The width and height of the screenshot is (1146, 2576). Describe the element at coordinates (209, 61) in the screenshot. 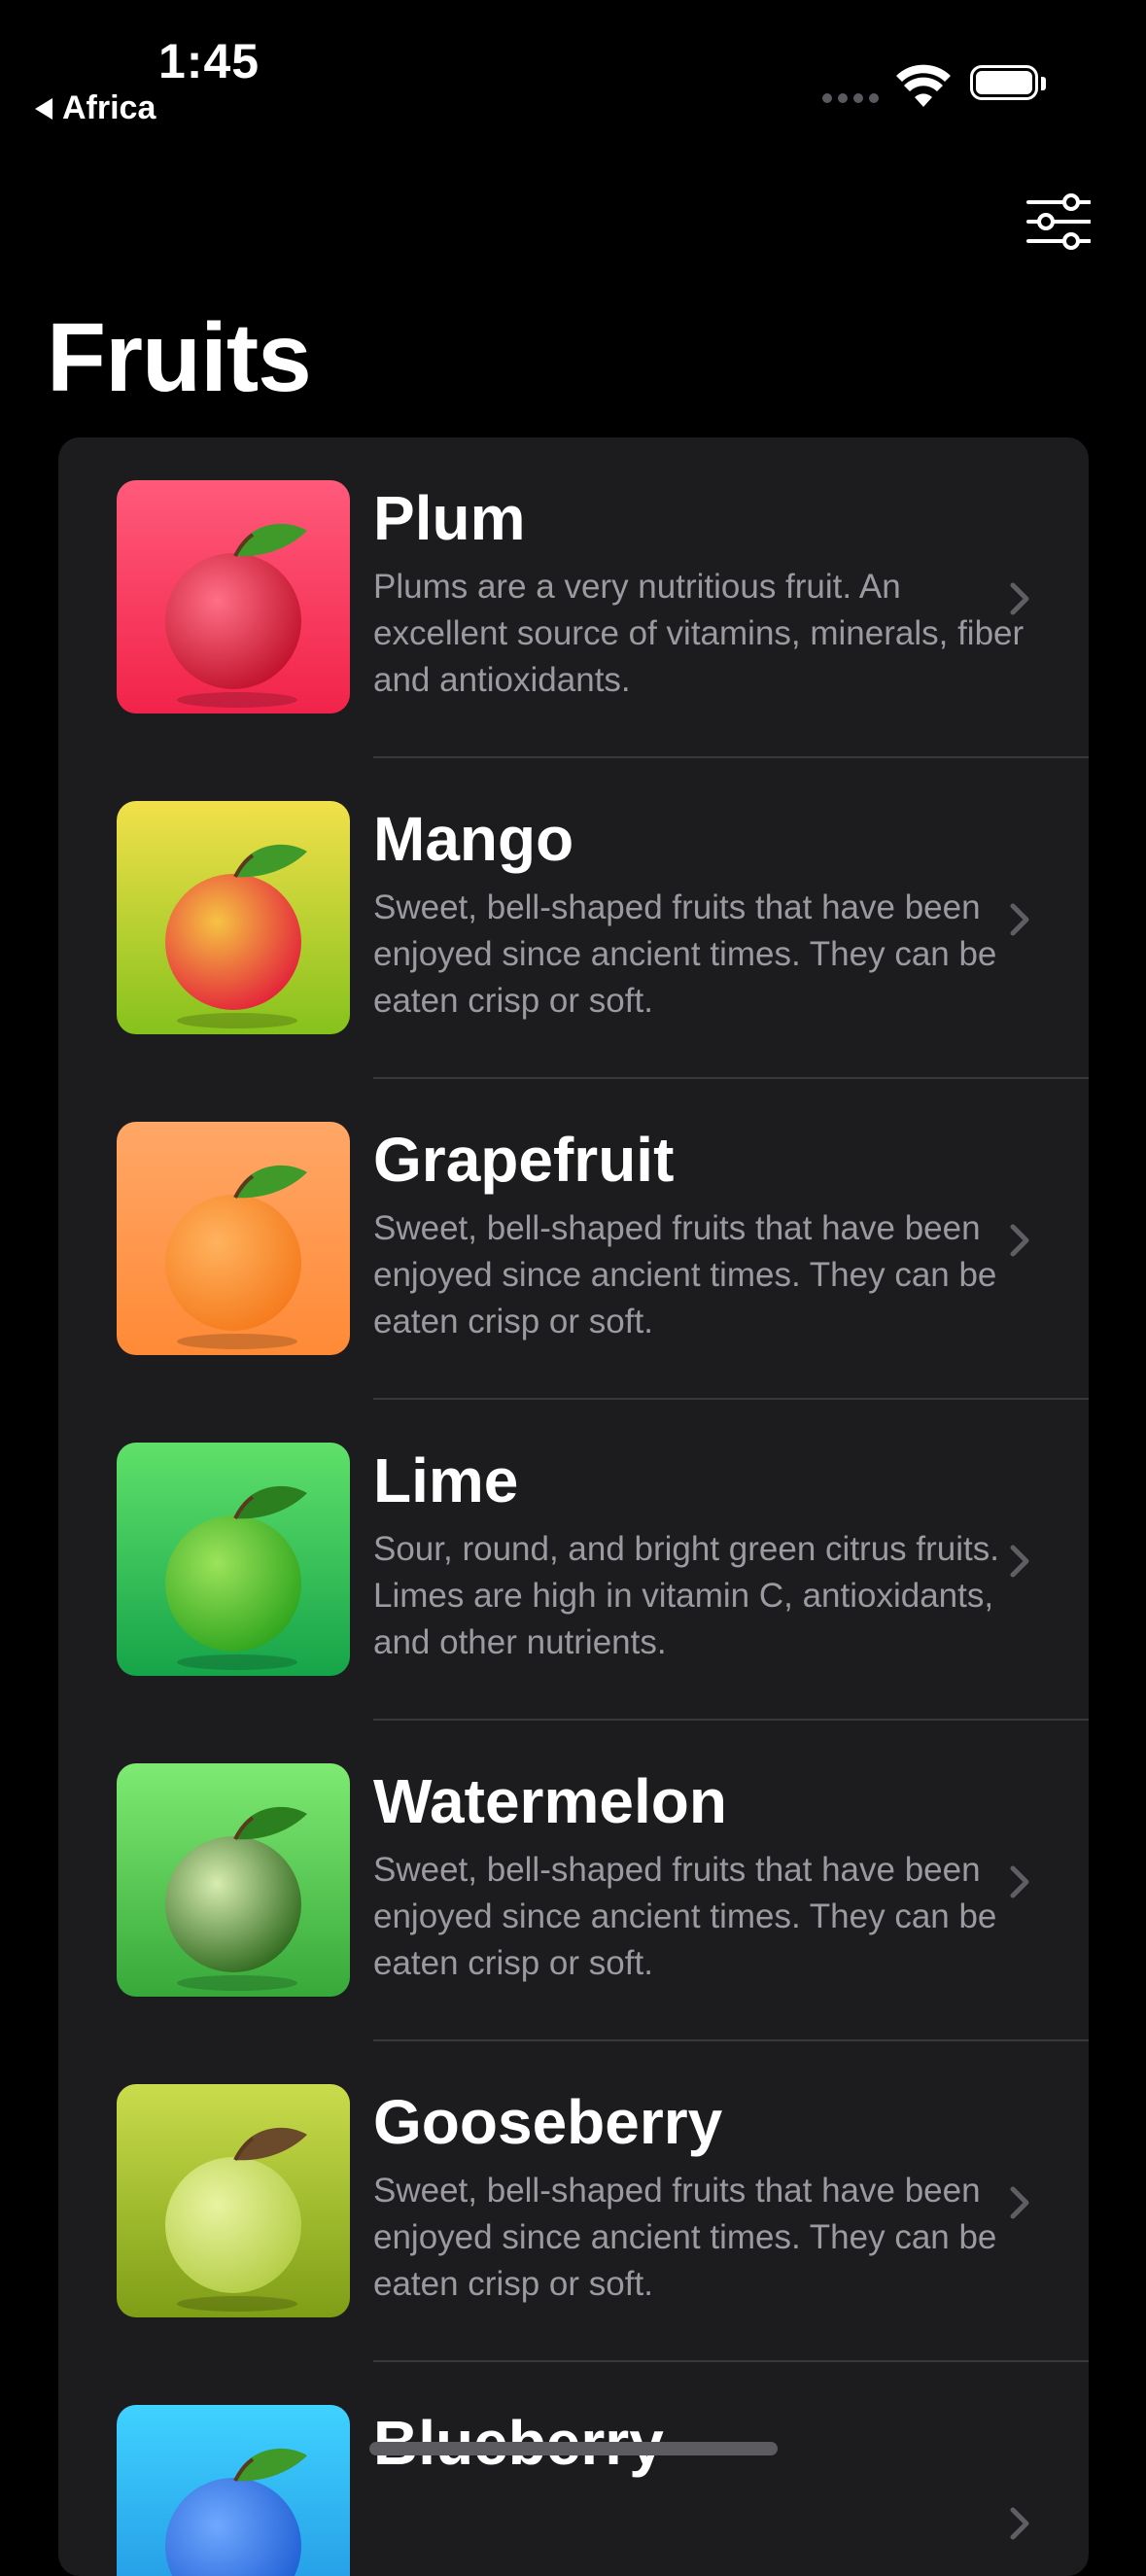

I see `status-time: 1:45` at that location.